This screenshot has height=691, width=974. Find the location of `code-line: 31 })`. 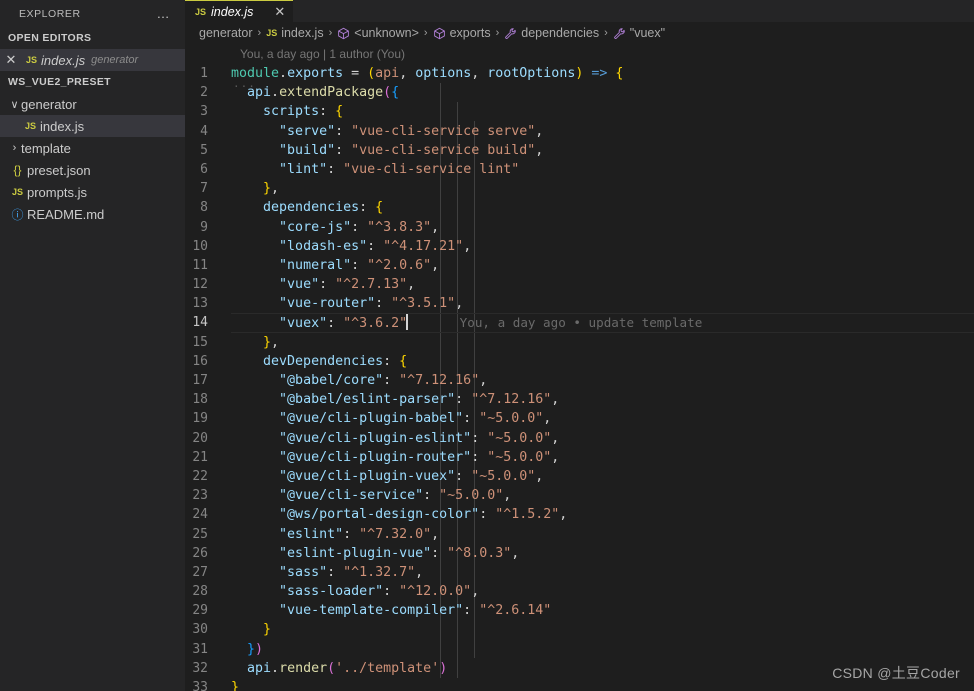

code-line: 31 }) is located at coordinates (579, 649).